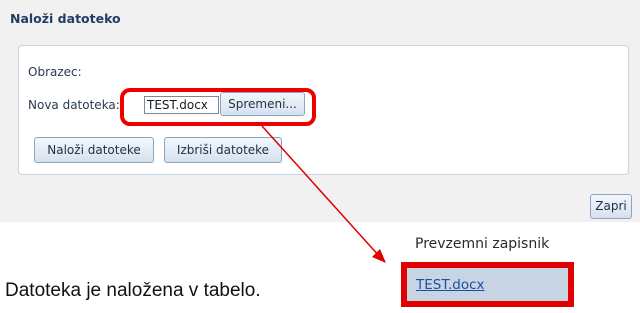 The image size is (640, 313). What do you see at coordinates (65, 18) in the screenshot?
I see `dialog-title: Naloži datoteko` at bounding box center [65, 18].